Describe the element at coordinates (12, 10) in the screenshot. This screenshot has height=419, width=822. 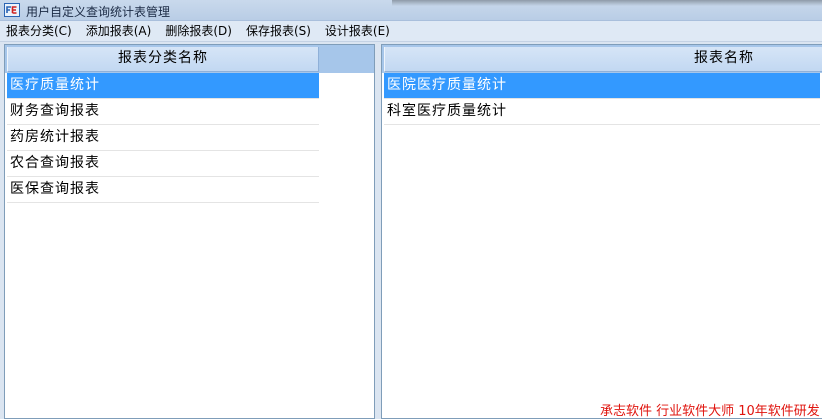
I see `app-icon` at that location.